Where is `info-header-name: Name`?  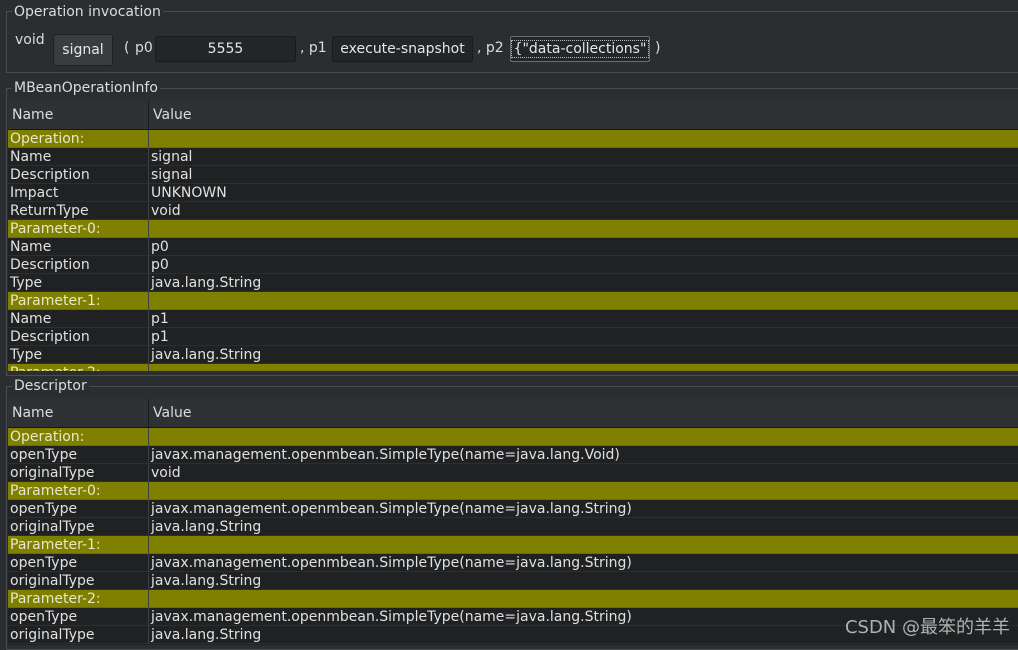 info-header-name: Name is located at coordinates (78, 115).